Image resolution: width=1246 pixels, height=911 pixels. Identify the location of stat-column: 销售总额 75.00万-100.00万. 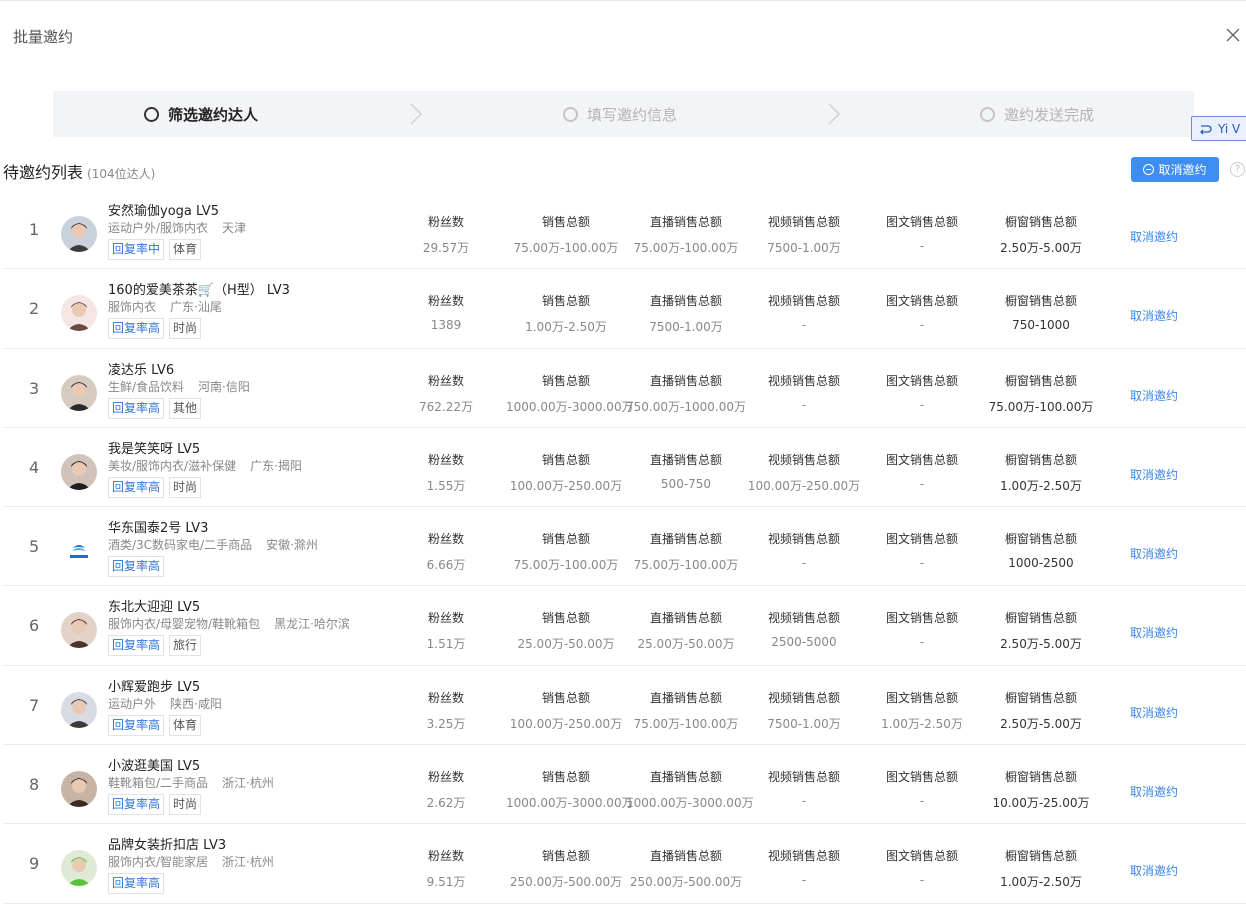
(566, 234).